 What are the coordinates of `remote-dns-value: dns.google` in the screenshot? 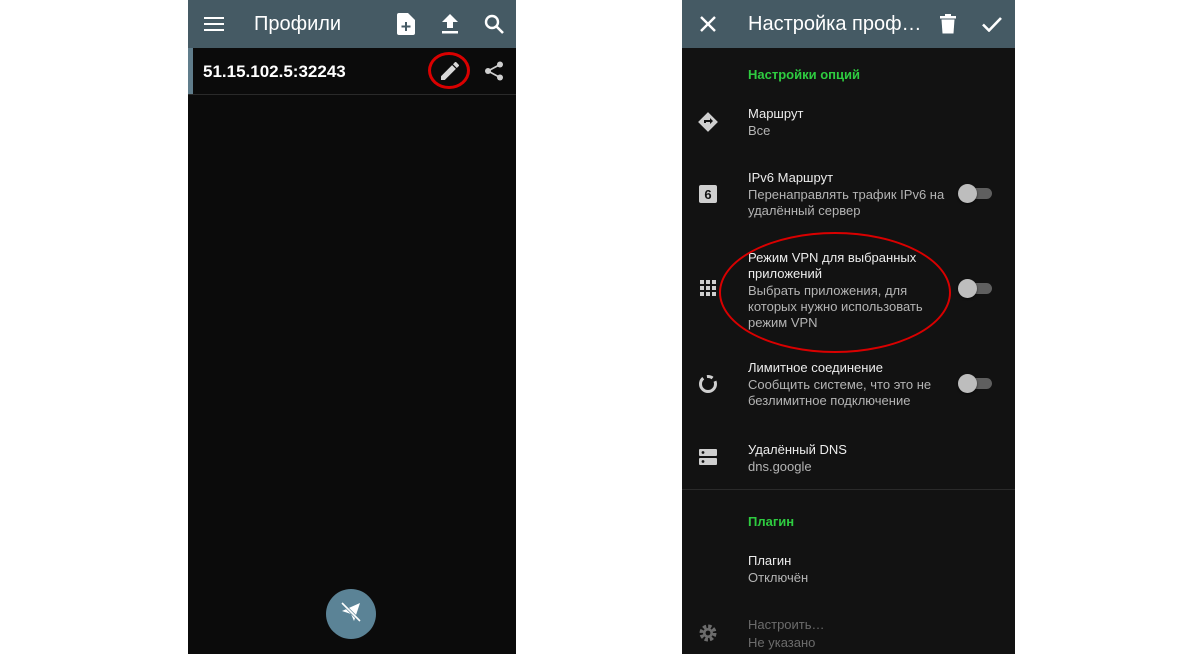 It's located at (780, 466).